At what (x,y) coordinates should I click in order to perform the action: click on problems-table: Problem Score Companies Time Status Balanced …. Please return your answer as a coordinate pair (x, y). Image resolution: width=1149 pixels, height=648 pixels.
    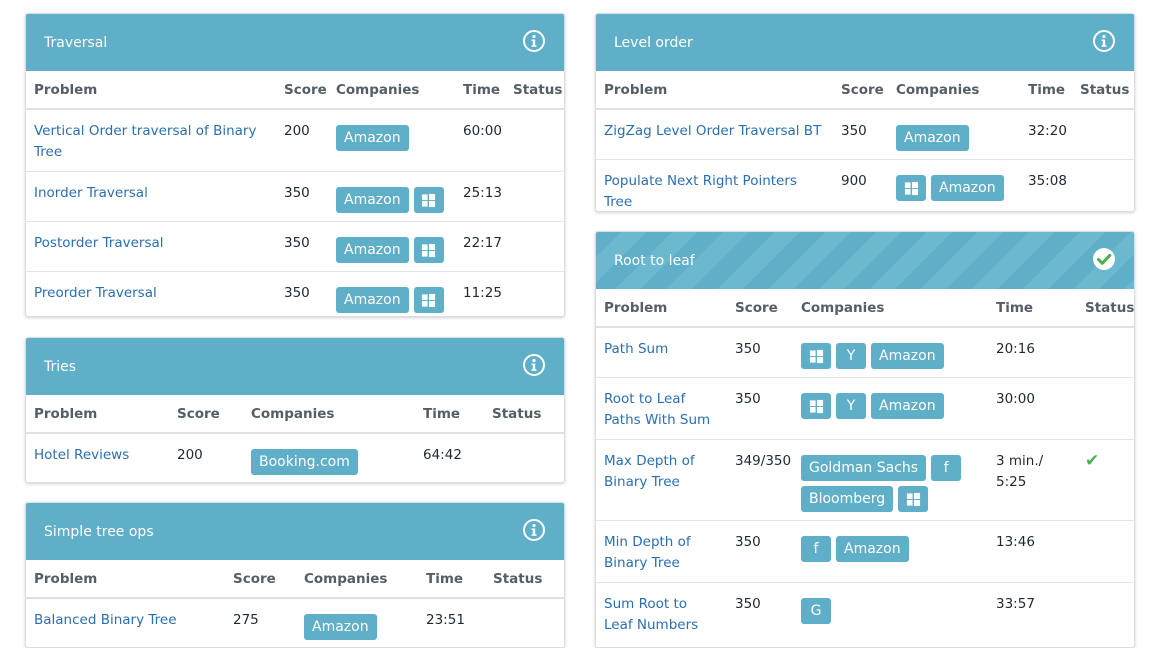
    Looking at the image, I should click on (295, 603).